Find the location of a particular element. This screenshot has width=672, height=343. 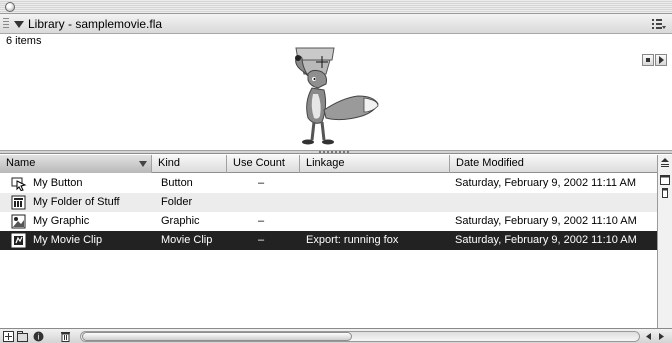

fox-preview-image is located at coordinates (337, 96).